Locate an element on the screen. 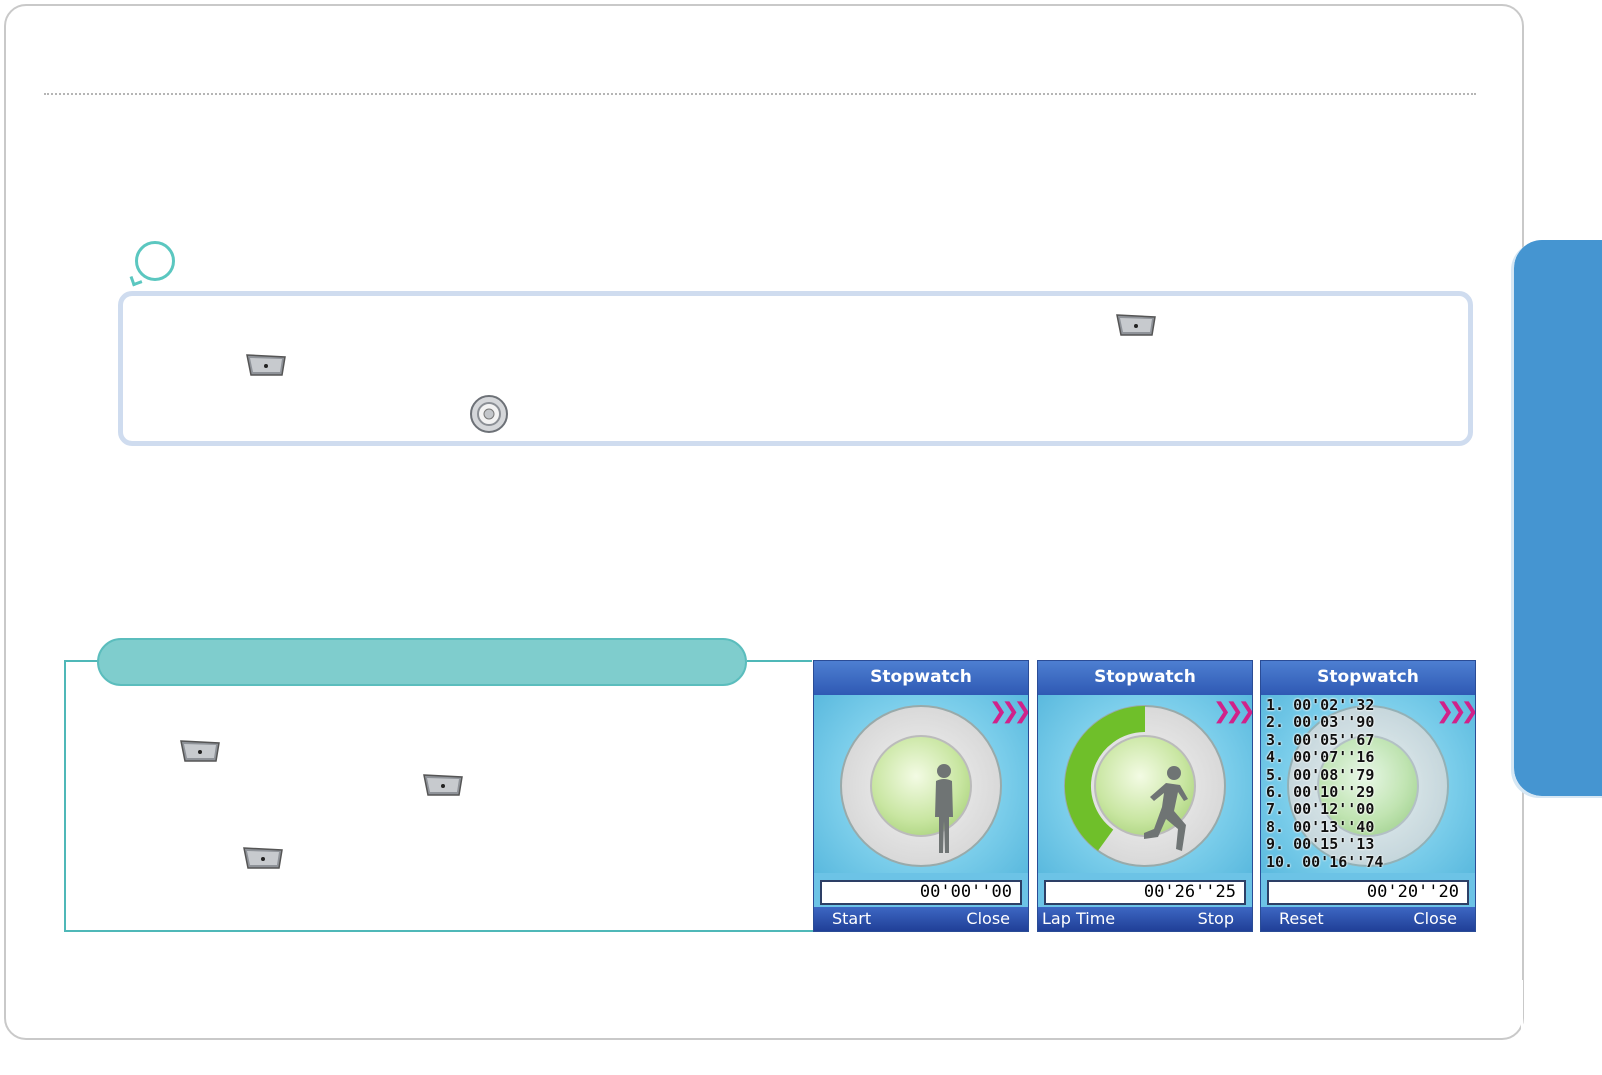 This screenshot has height=1075, width=1602. softkey-bar: Reset Close is located at coordinates (1368, 919).